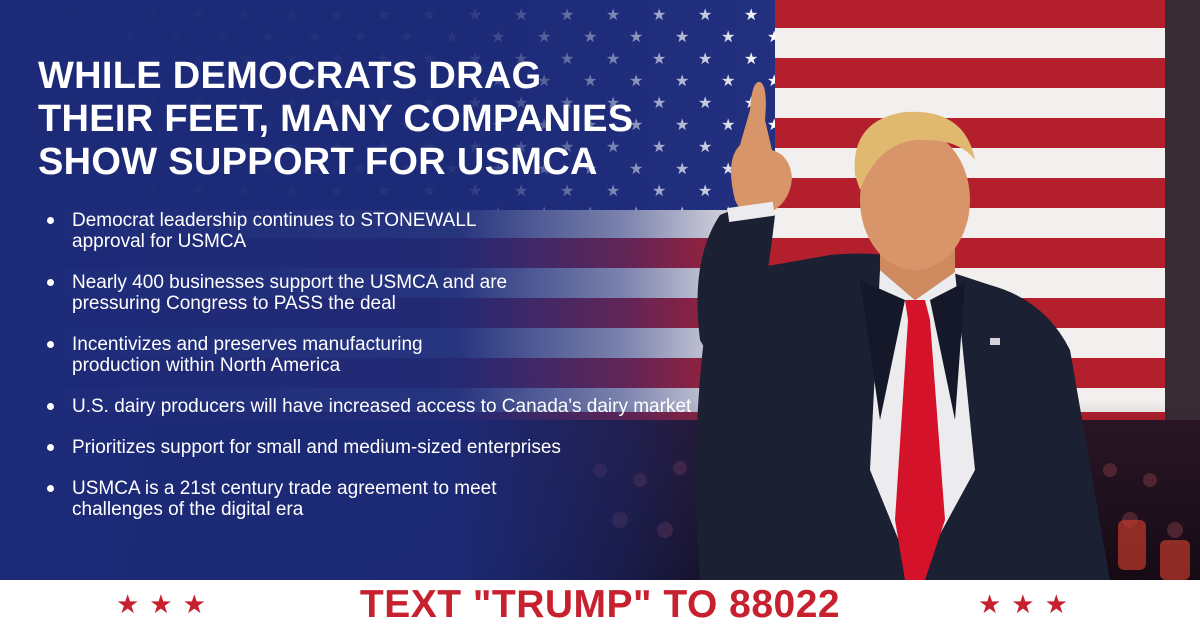 The image size is (1200, 630). I want to click on bullet-text-line-2: production within North America, so click(206, 365).